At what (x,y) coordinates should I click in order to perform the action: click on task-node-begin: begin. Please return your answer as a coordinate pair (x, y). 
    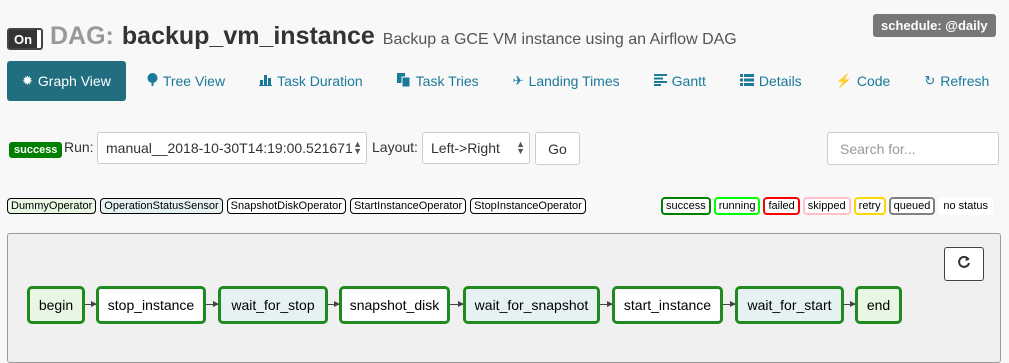
    Looking at the image, I should click on (56, 305).